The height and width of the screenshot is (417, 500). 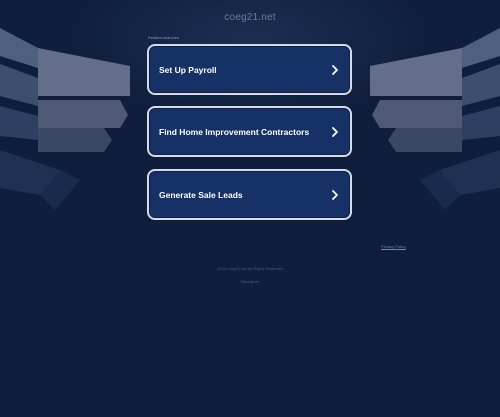 I want to click on copyright-text: 2024 coeg21.net All Rights Reserved, so click(x=250, y=268).